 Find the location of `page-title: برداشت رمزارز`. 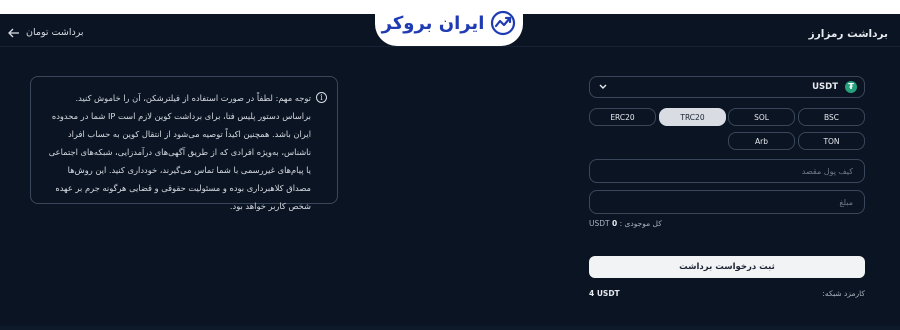

page-title: برداشت رمزارز is located at coordinates (848, 34).